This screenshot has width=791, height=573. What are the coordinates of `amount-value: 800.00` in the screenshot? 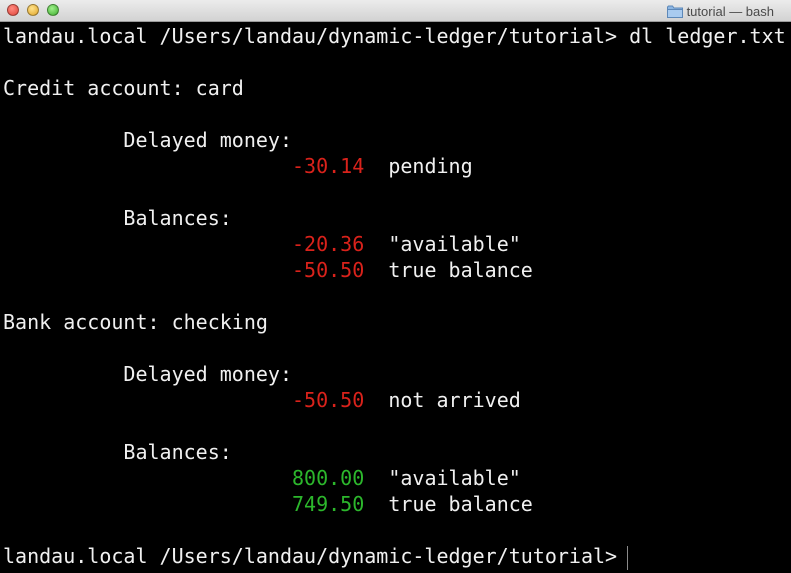 It's located at (328, 478).